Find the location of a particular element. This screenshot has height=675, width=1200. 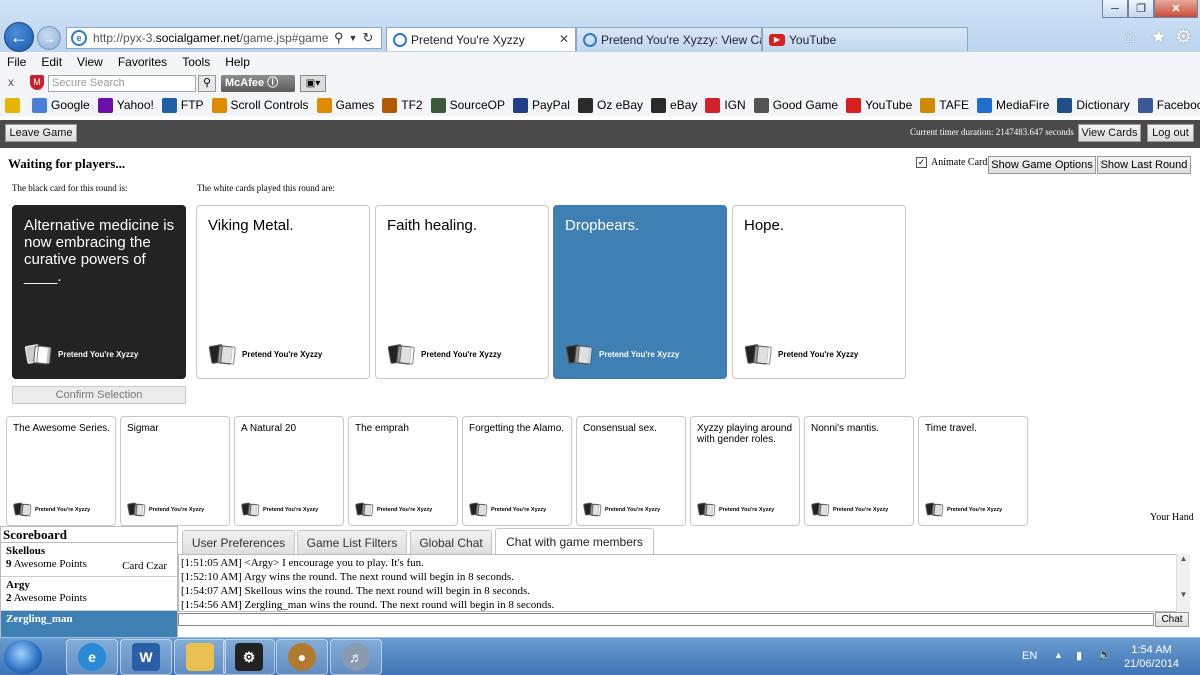

log-out-button: Log out is located at coordinates (1170, 133).